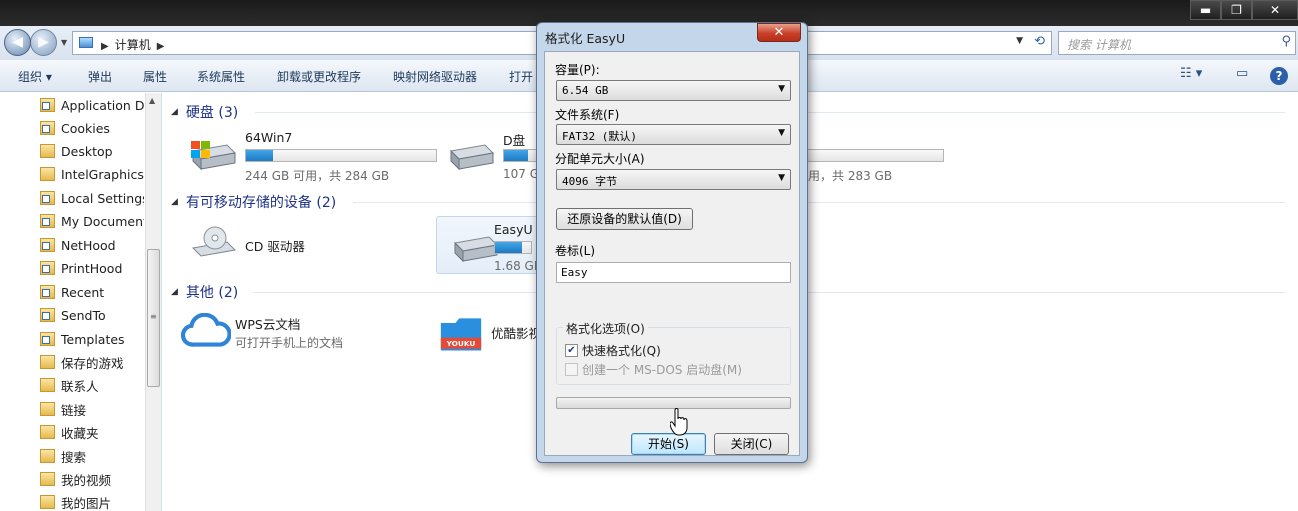  Describe the element at coordinates (88, 245) in the screenshot. I see `sidebar-item-label: NetHood` at that location.